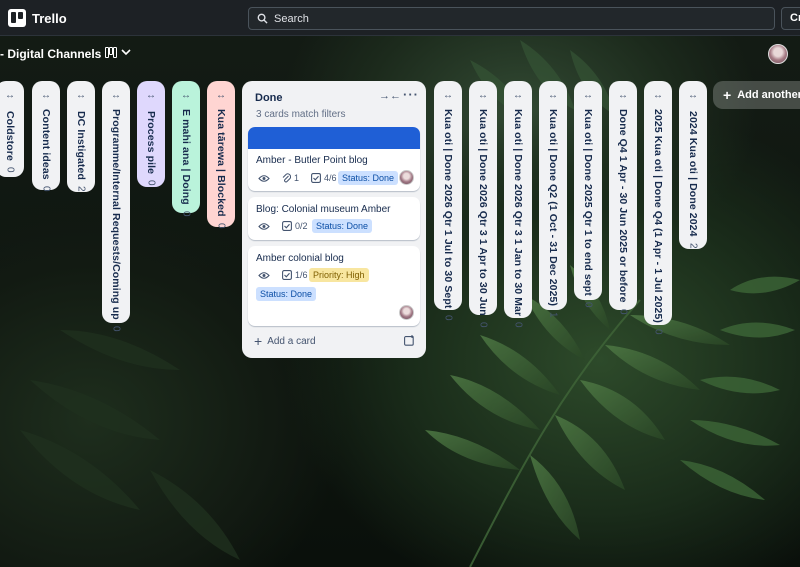  What do you see at coordinates (334, 138) in the screenshot?
I see `card-cover` at bounding box center [334, 138].